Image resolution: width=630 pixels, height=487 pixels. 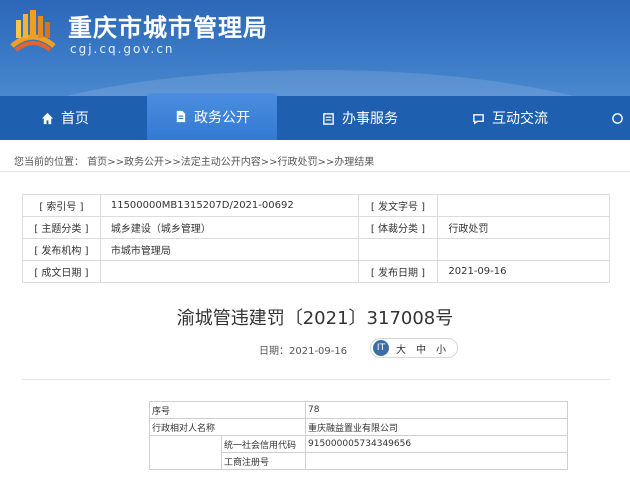 What do you see at coordinates (520, 119) in the screenshot?
I see `nav-item-label: 互动交流` at bounding box center [520, 119].